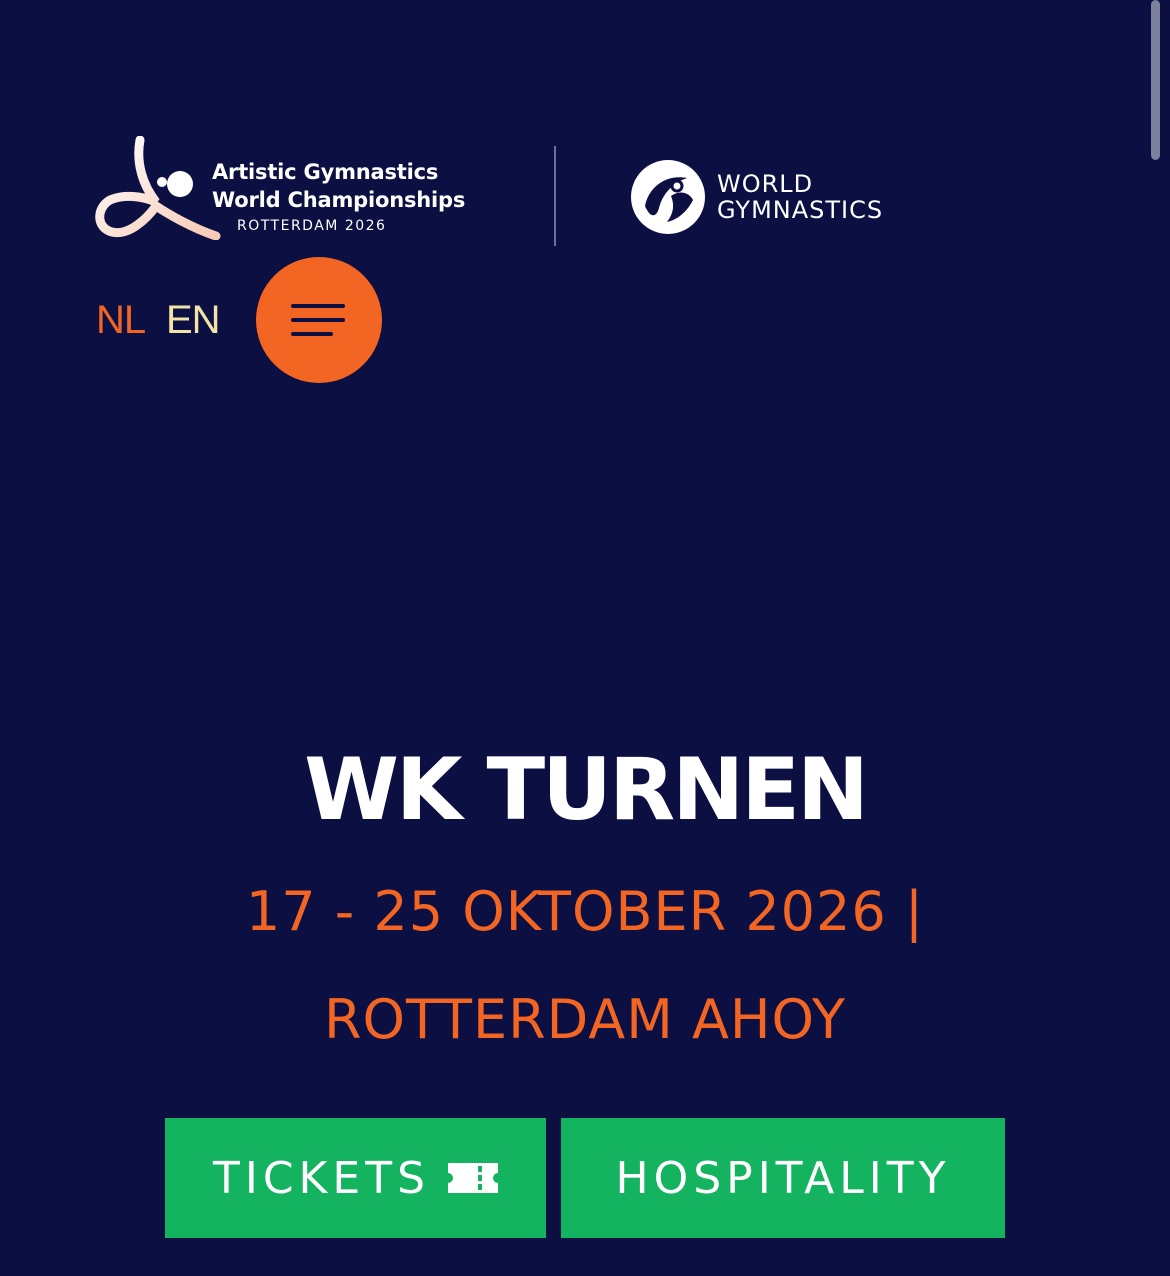 Image resolution: width=1170 pixels, height=1276 pixels. Describe the element at coordinates (193, 320) in the screenshot. I see `language-en-link: EN` at that location.